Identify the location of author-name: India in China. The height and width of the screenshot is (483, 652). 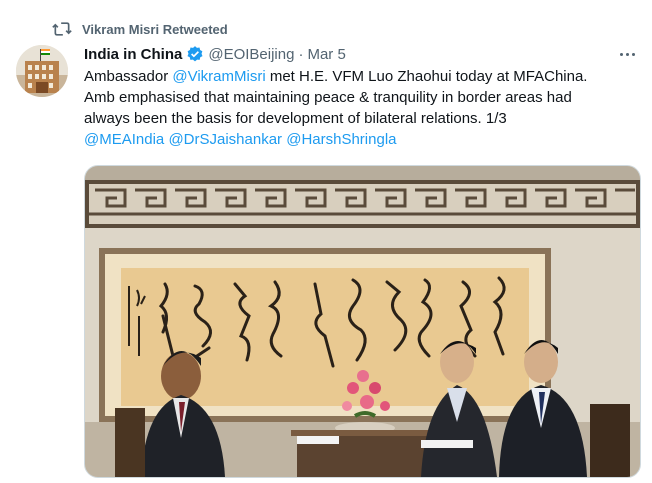
(133, 54).